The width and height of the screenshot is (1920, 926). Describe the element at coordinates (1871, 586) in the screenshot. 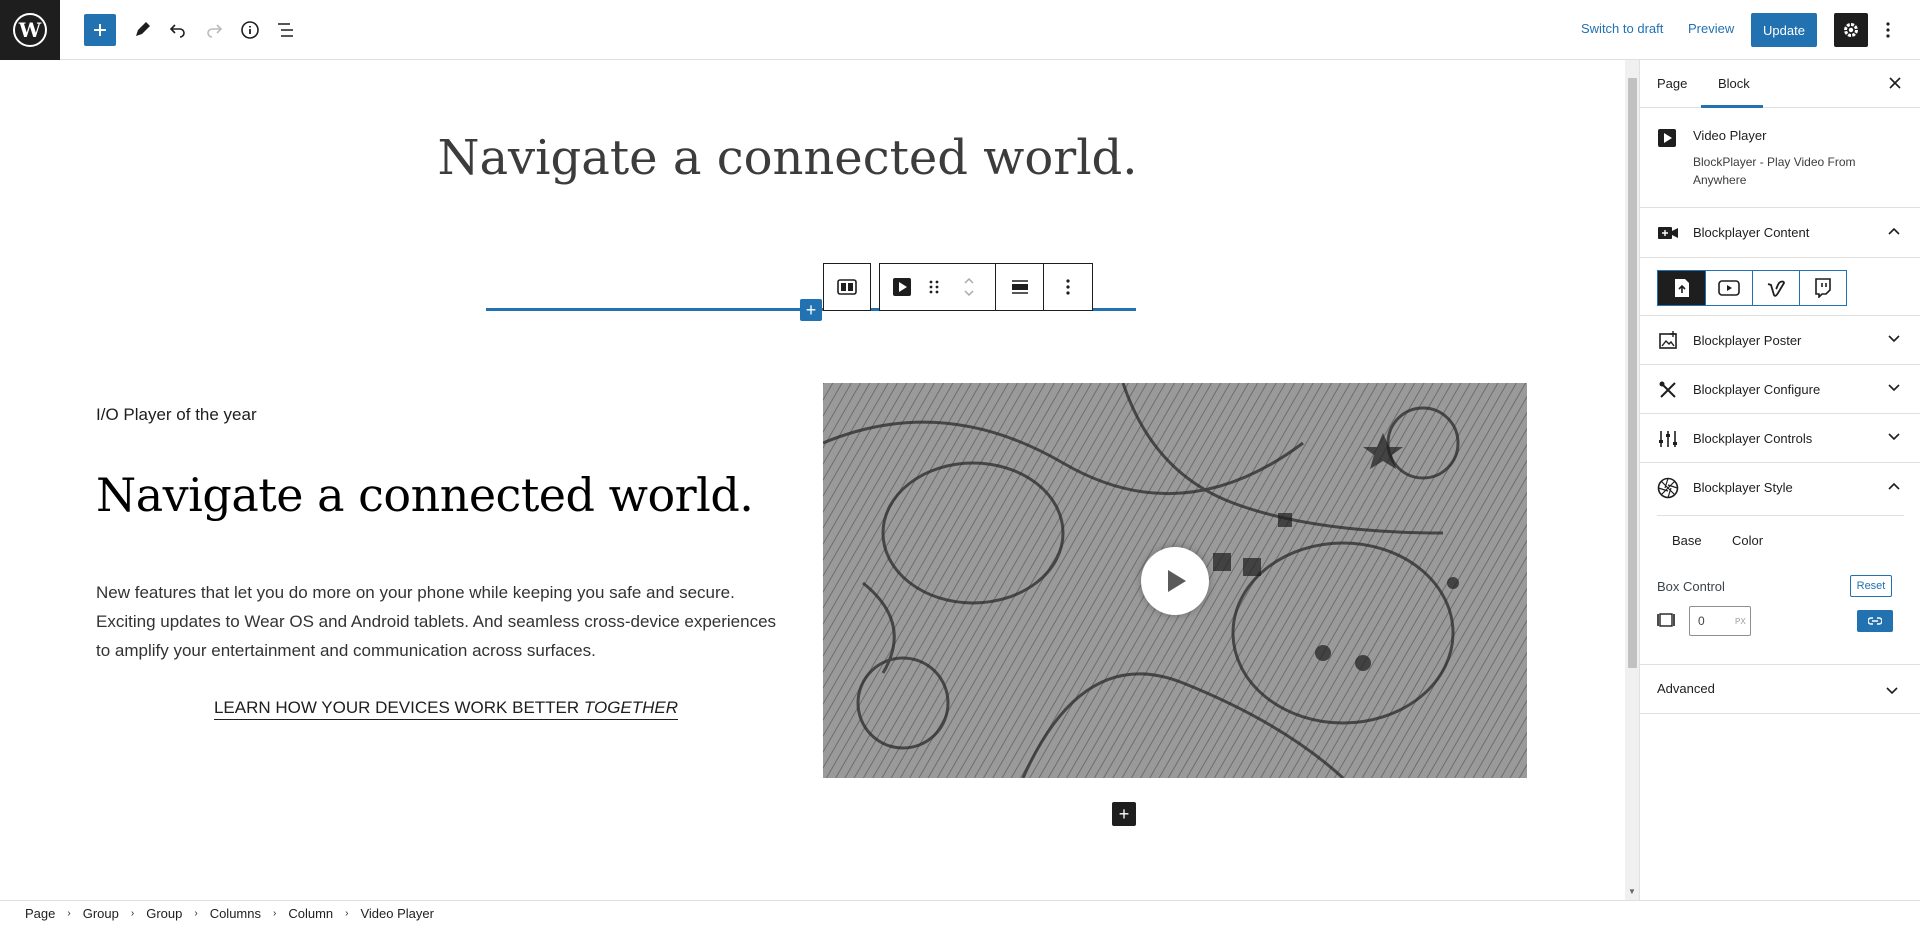

I see `reset-button: Reset` at that location.